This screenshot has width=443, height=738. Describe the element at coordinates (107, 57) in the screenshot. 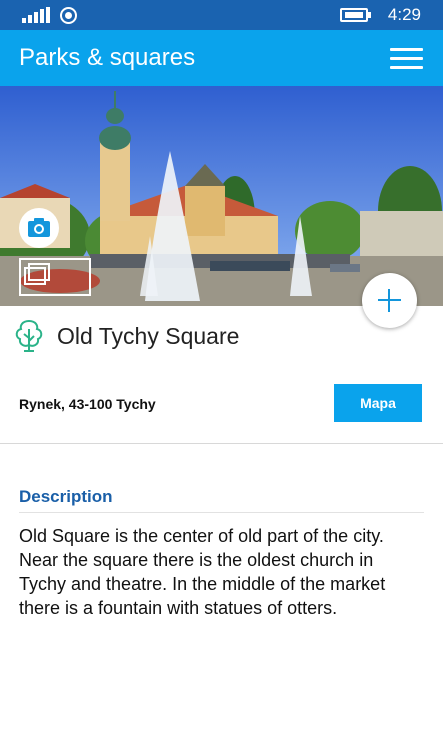

I see `page-title: Parks & squares` at that location.